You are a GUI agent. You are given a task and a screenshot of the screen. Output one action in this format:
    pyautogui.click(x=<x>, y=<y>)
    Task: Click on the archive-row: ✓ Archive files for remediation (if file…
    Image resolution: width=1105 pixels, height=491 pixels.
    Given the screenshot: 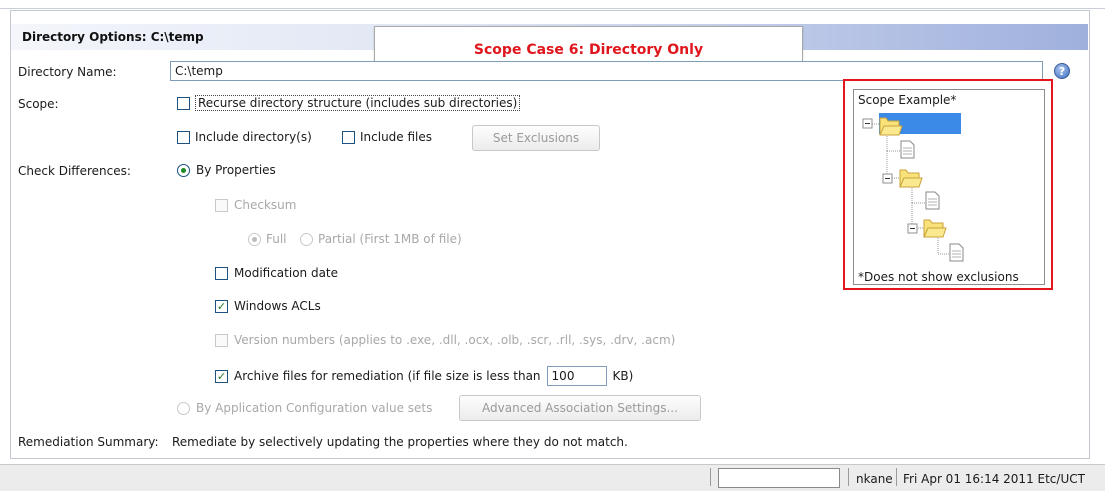 What is the action you would take?
    pyautogui.click(x=424, y=376)
    